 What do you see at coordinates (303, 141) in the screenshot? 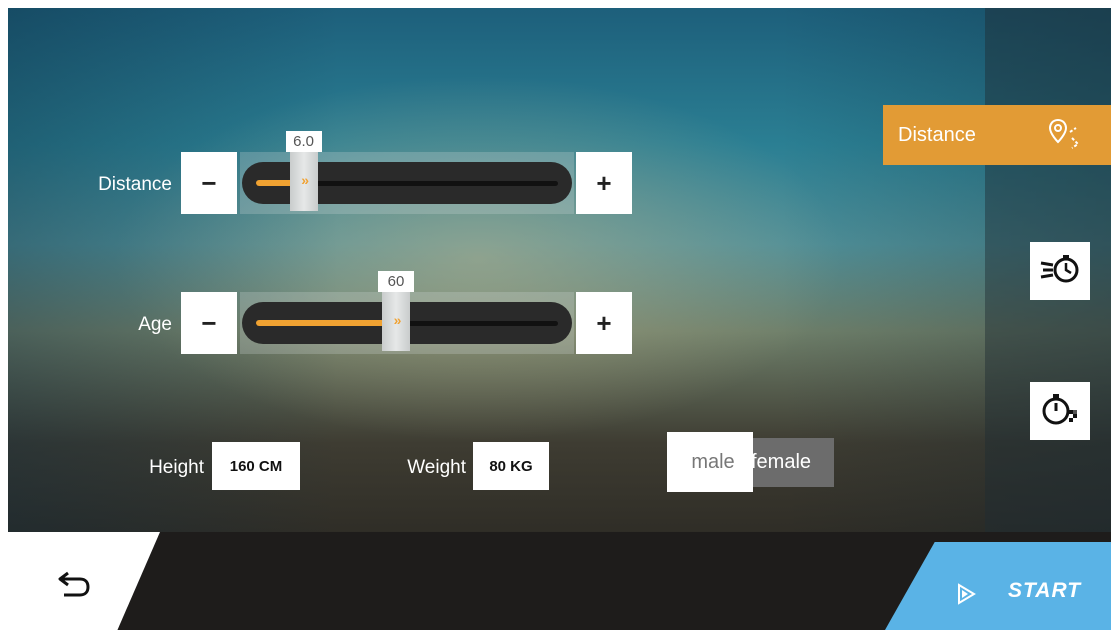
I see `distance-value: 6.0` at bounding box center [303, 141].